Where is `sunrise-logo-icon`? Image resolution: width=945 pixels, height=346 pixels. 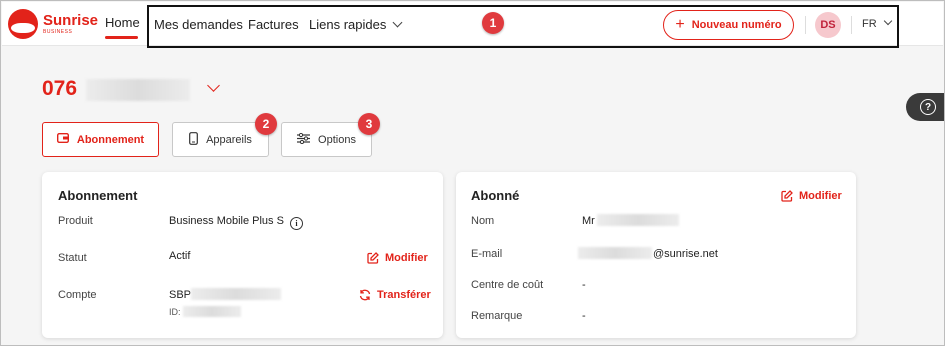
sunrise-logo-icon is located at coordinates (23, 24).